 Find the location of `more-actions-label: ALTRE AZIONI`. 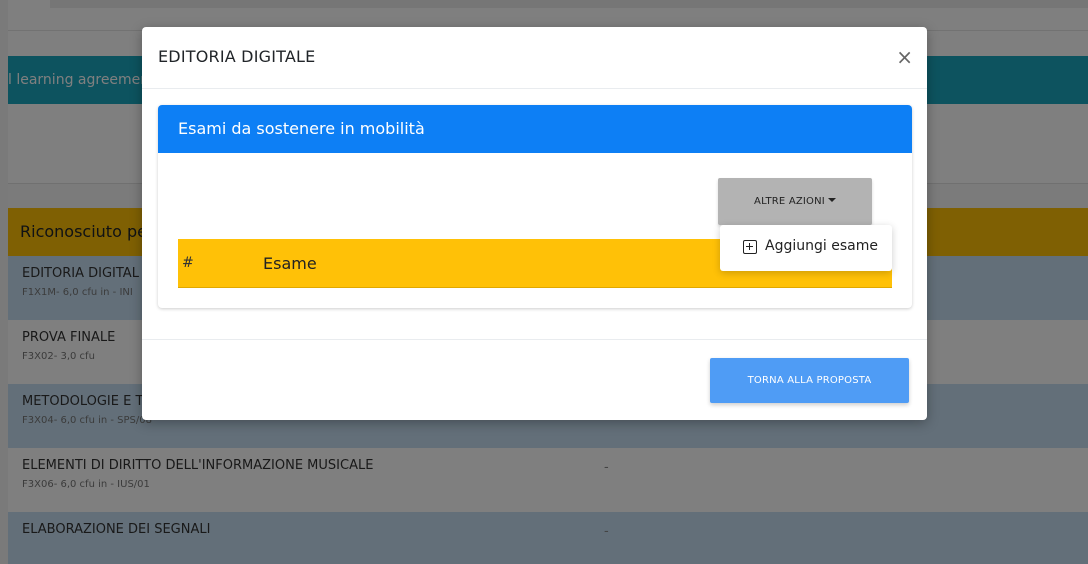

more-actions-label: ALTRE AZIONI is located at coordinates (789, 201).